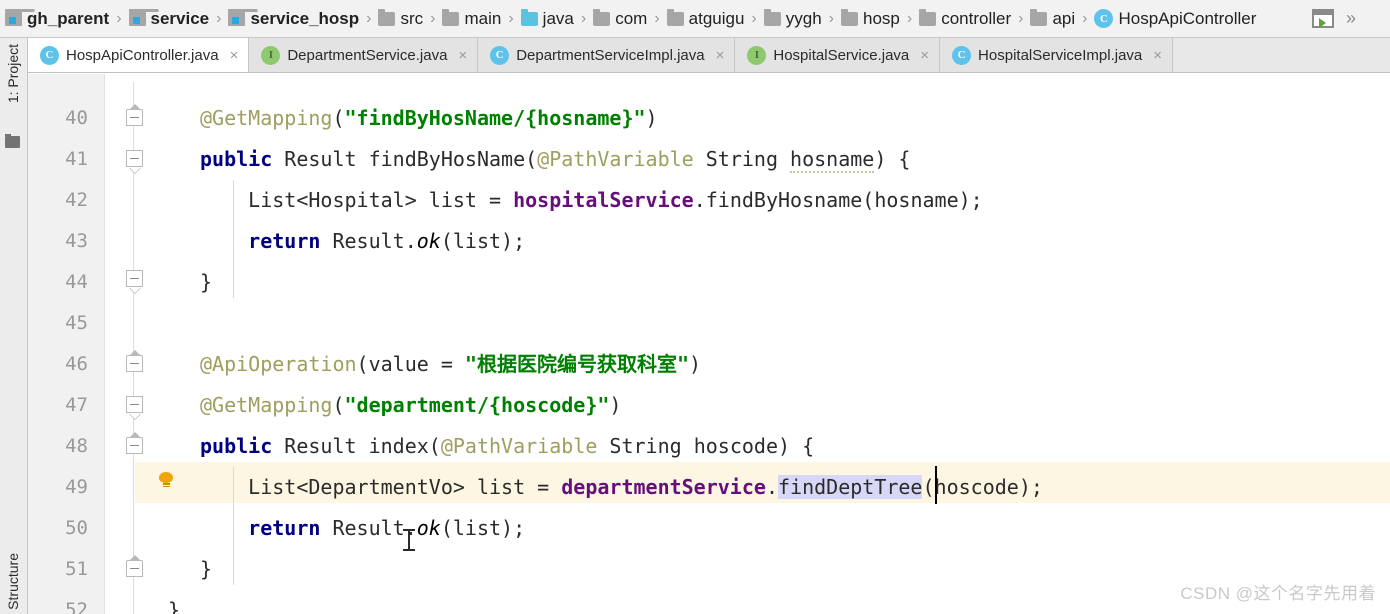 This screenshot has height=614, width=1390. I want to click on breadcrumb-item-controller: controller, so click(965, 18).